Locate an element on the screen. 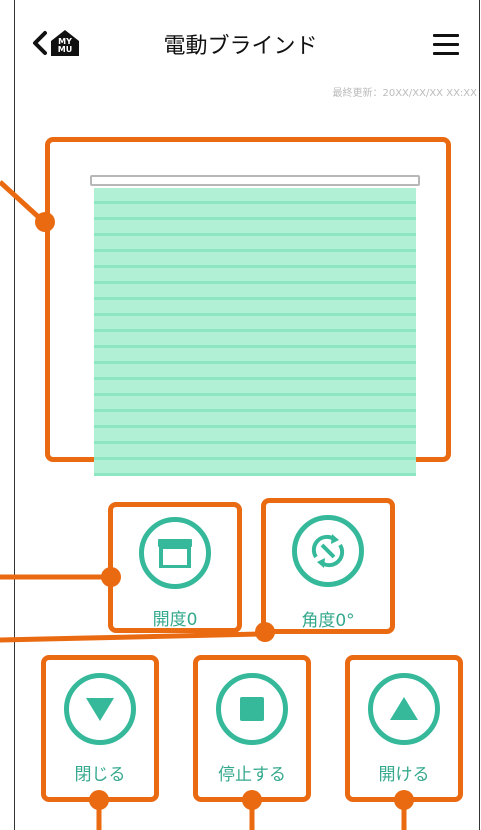  close-button: 閉じる is located at coordinates (100, 728).